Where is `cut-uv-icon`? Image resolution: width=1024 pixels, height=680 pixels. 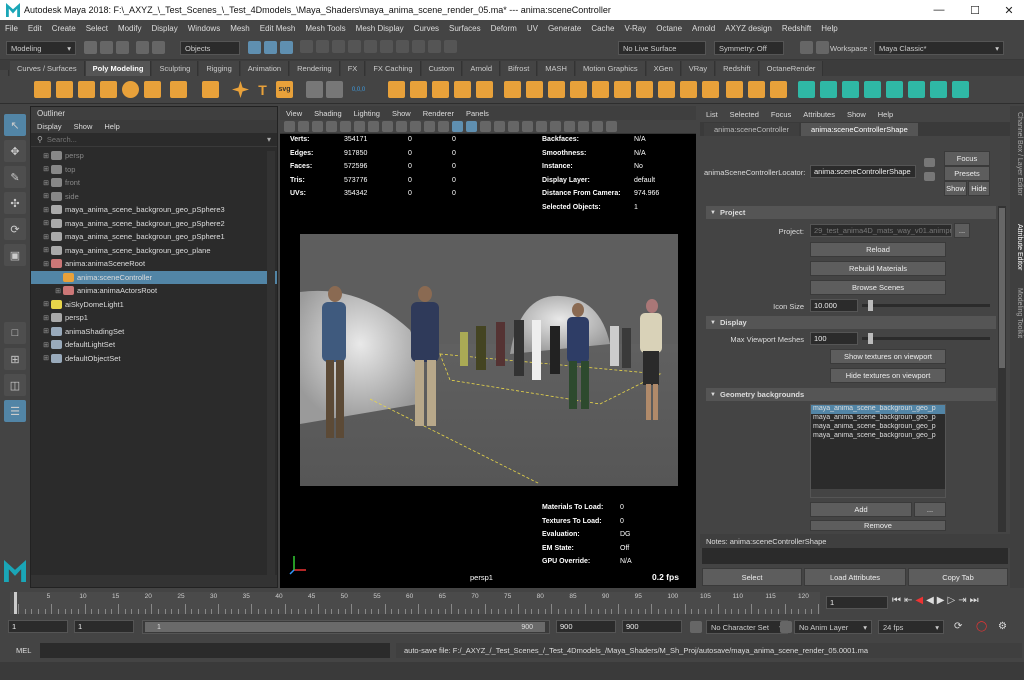
cut-uv-icon is located at coordinates (960, 89).